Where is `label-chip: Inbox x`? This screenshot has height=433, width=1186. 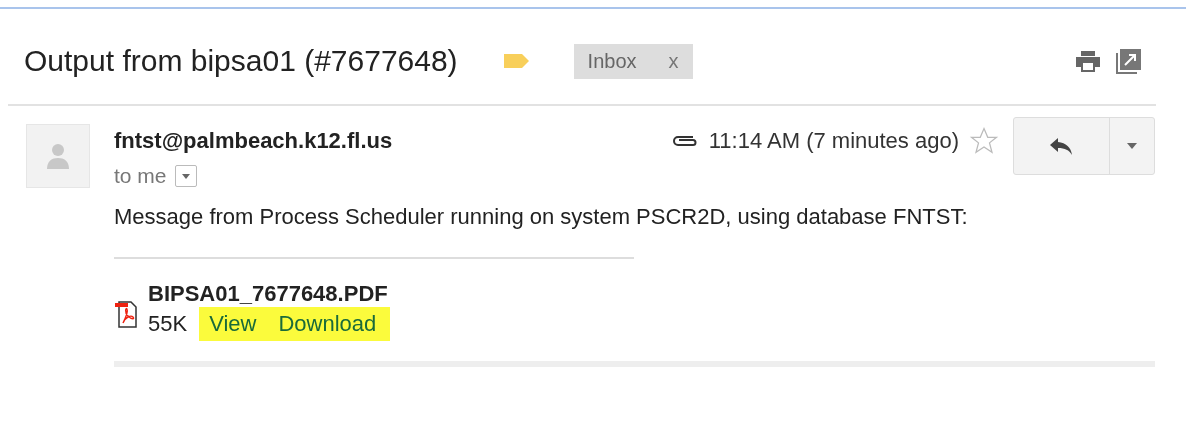 label-chip: Inbox x is located at coordinates (633, 61).